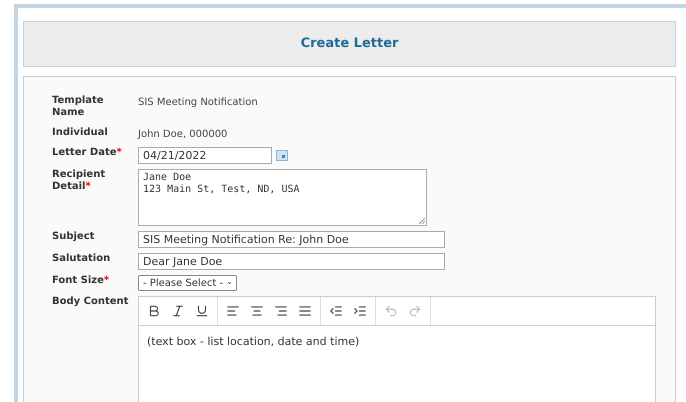 This screenshot has height=402, width=686. I want to click on recipient-textarea: Jane Doe 123 Main St, Test, ND, USA, so click(282, 197).